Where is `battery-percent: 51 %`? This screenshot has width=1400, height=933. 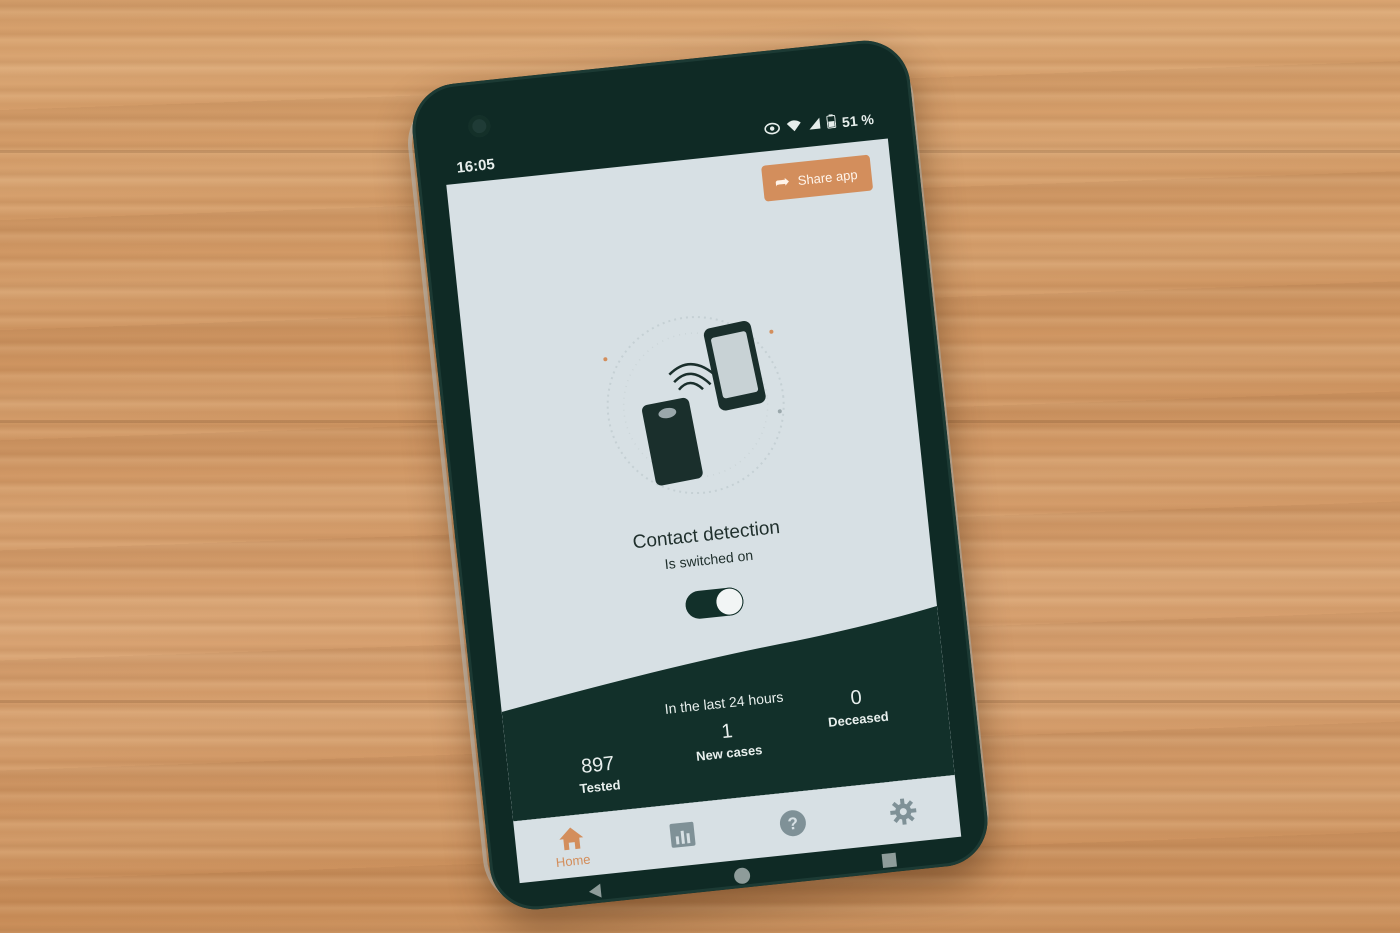
battery-percent: 51 % is located at coordinates (858, 120).